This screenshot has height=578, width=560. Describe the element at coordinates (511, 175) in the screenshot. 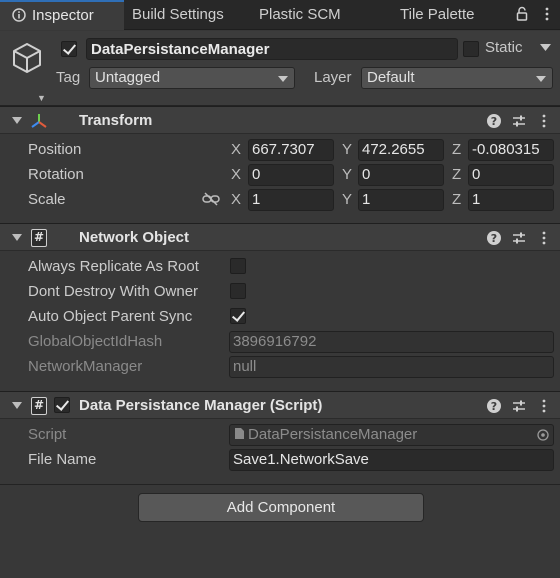

I see `rotation-z-field: 0` at that location.